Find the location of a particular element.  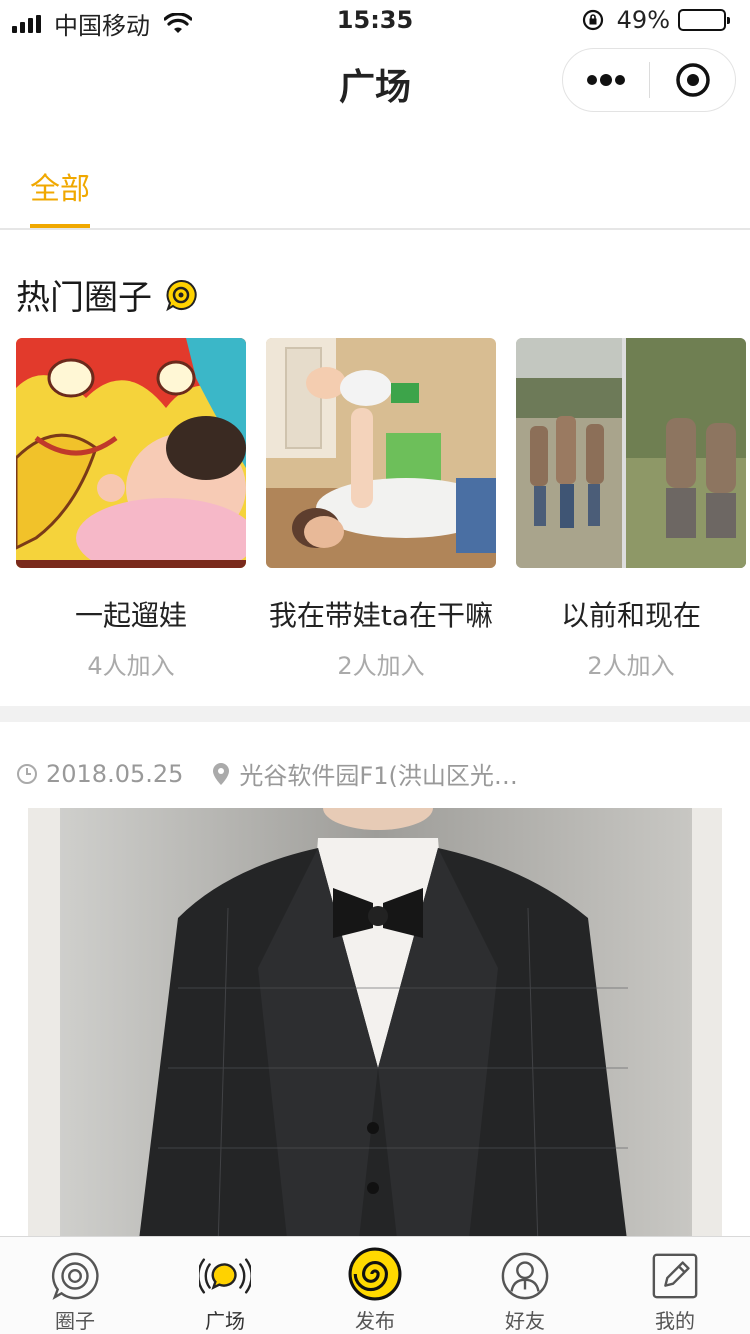

circle-card: 一起遛娃 4人加入 is located at coordinates (131, 508).